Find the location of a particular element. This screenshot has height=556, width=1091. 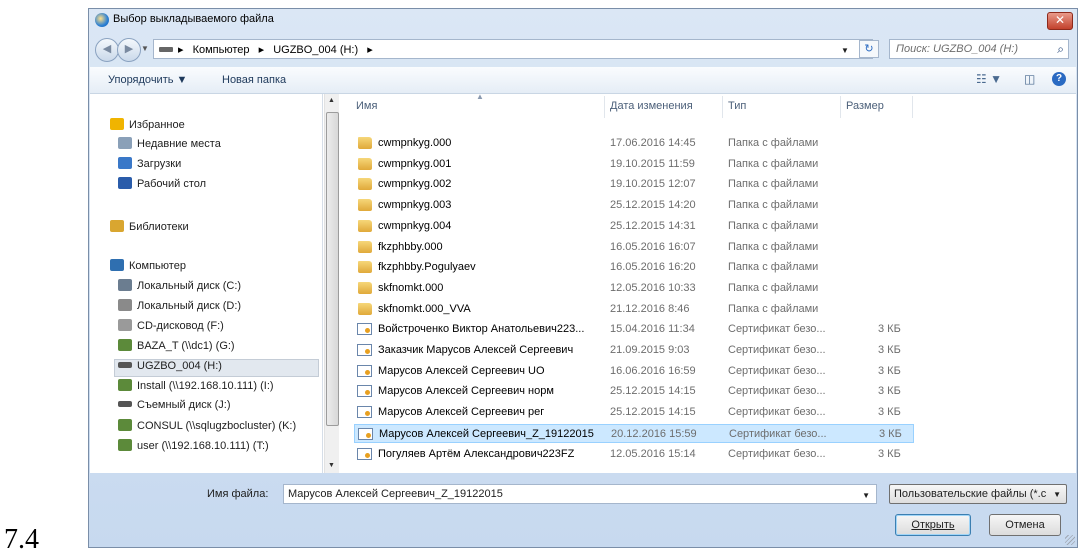

breadcrumb-drive: UGZBO_004 (H:) is located at coordinates (315, 50).